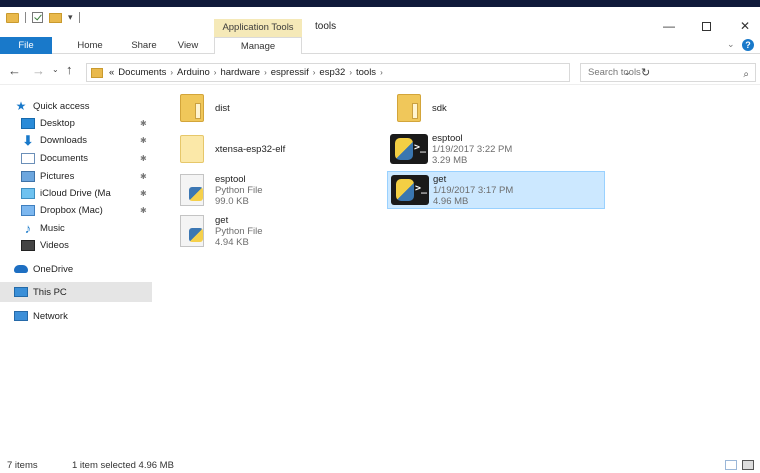 This screenshot has height=473, width=760. What do you see at coordinates (258, 45) in the screenshot?
I see `tab-manage: Manage` at bounding box center [258, 45].